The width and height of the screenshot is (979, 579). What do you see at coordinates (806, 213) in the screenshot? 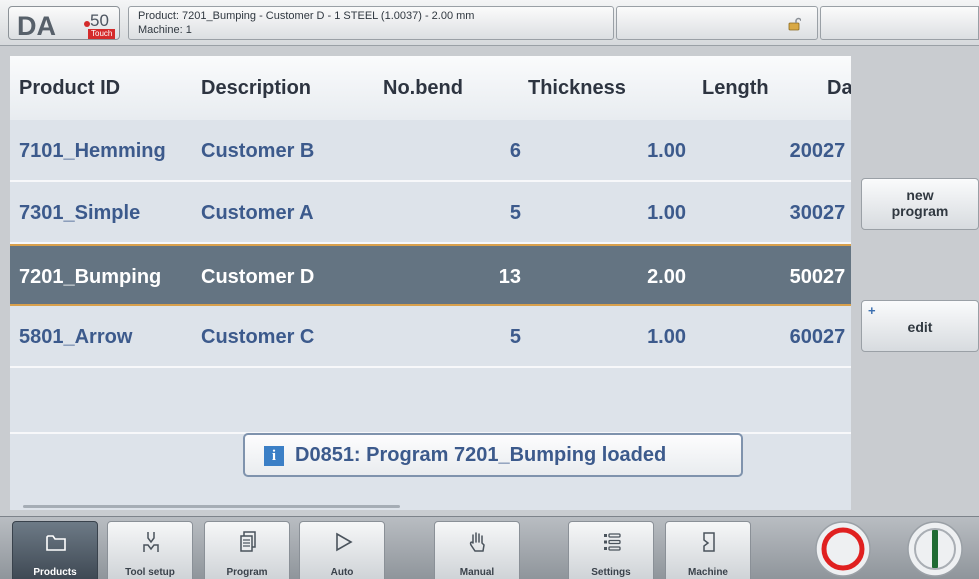
I see `cell-length: 300` at bounding box center [806, 213].